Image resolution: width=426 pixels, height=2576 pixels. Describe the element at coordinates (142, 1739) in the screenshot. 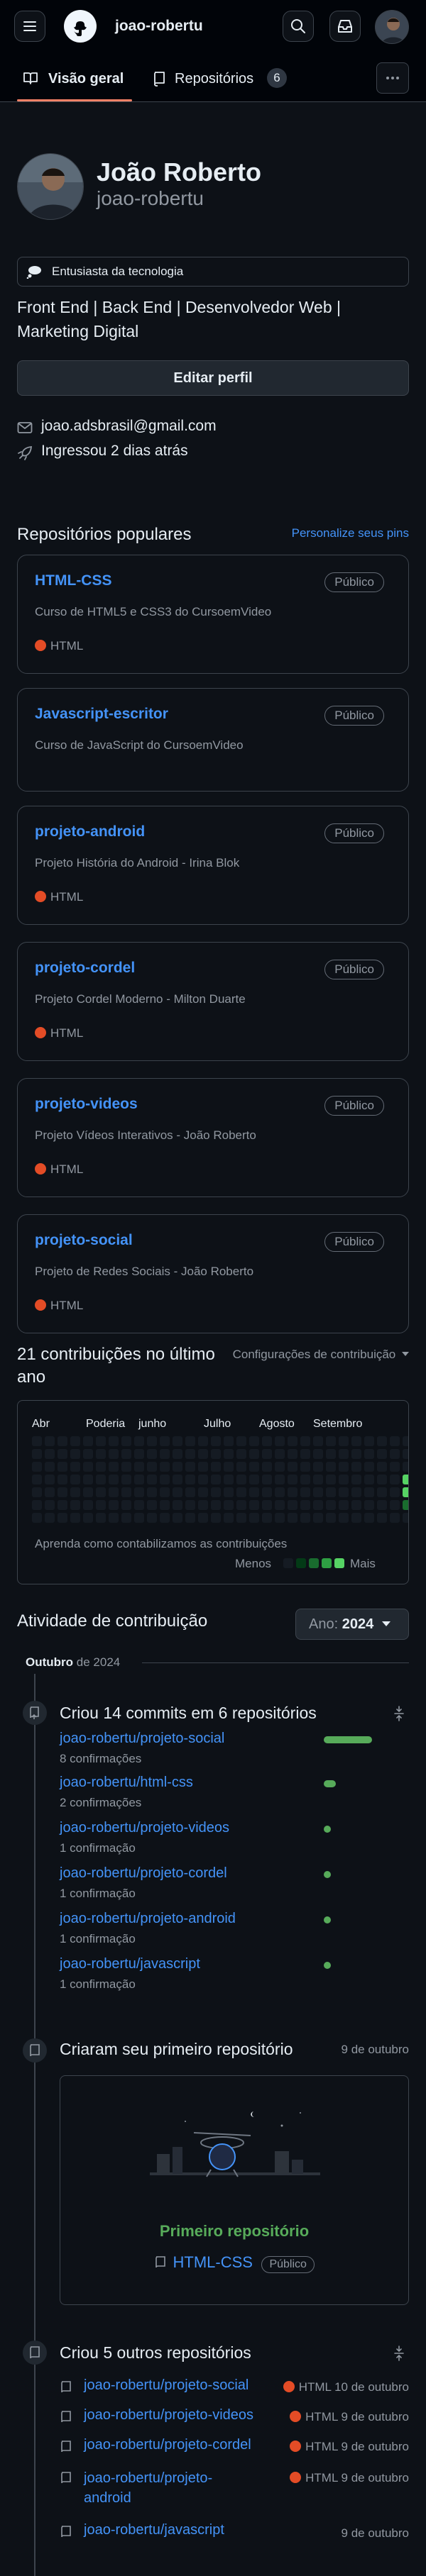

I see `commit-repo-link: joao-robertu/projeto-social` at that location.